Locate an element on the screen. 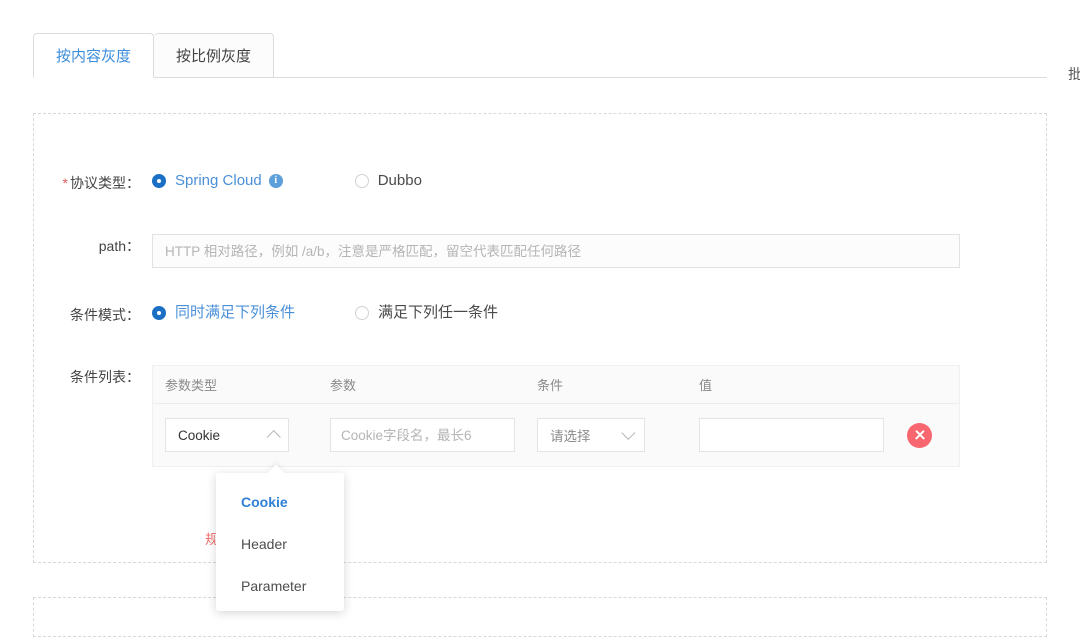 The width and height of the screenshot is (1080, 637). protocol-type-row: * 协议类型： Spring Cloud i Dubbo is located at coordinates (235, 183).